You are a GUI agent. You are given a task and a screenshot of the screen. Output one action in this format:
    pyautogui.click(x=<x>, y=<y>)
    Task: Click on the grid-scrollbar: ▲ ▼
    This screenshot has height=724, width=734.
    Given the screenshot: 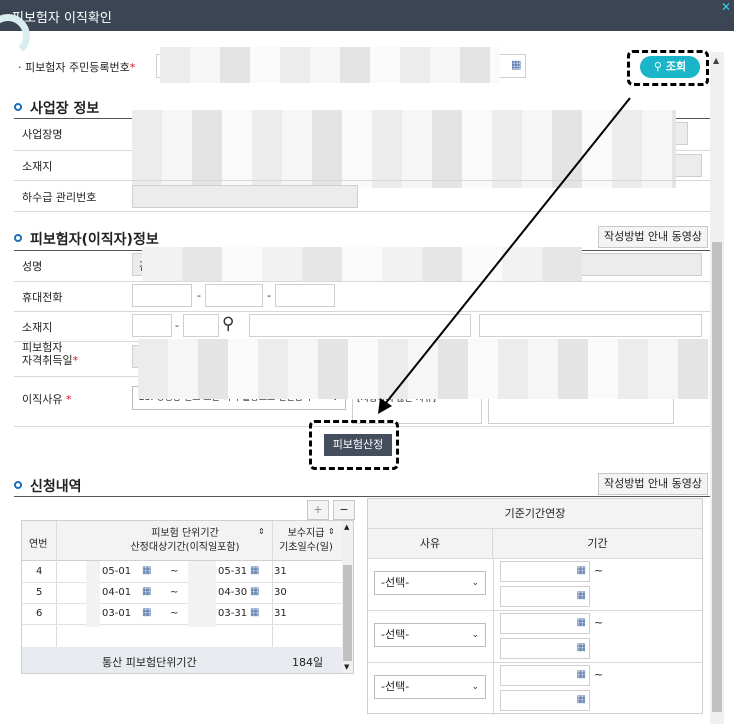 What is the action you would take?
    pyautogui.click(x=347, y=597)
    